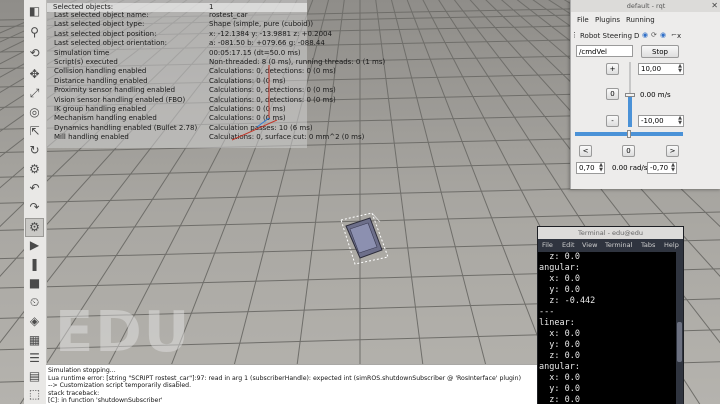  What do you see at coordinates (34, 53) in the screenshot?
I see `rotate-icon: ⟲` at bounding box center [34, 53].